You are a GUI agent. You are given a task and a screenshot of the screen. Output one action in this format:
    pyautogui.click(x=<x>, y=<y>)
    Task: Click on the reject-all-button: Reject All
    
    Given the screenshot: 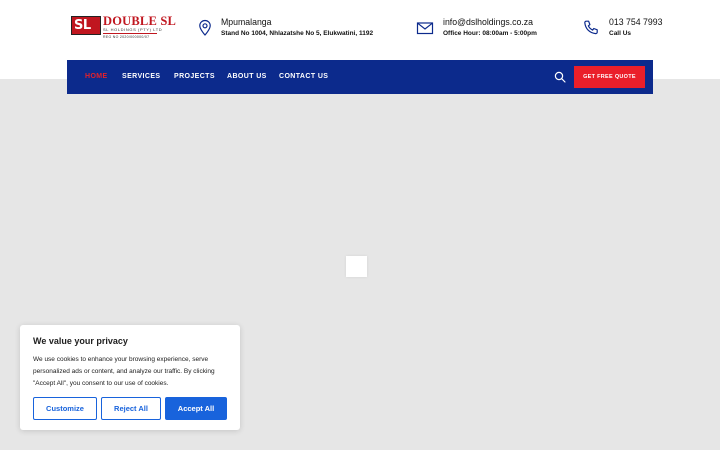 What is the action you would take?
    pyautogui.click(x=131, y=408)
    